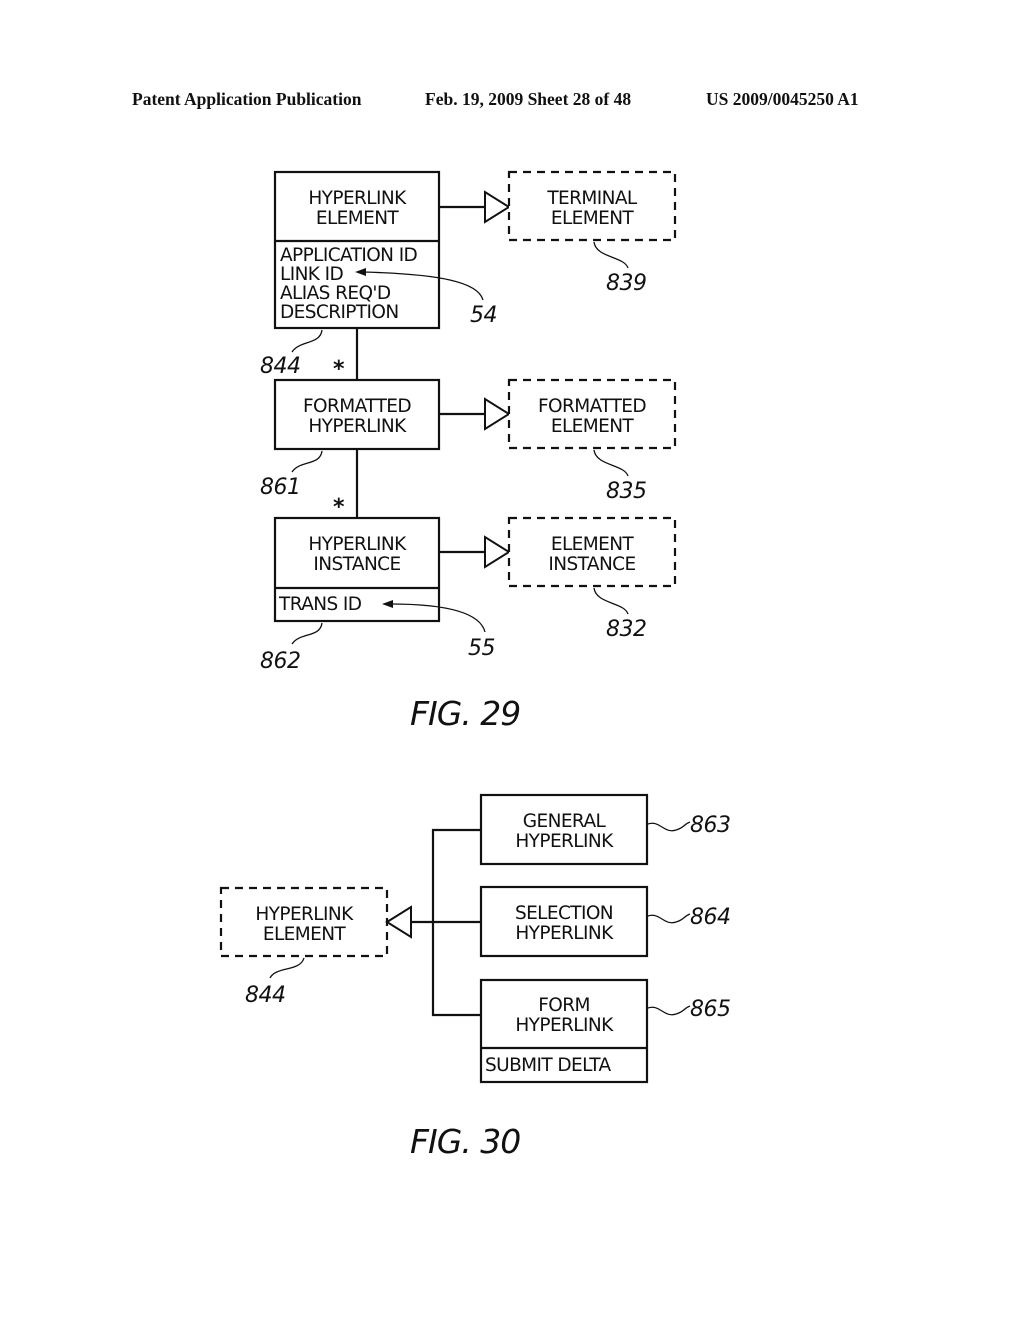  I want to click on ref-861: 861, so click(280, 487).